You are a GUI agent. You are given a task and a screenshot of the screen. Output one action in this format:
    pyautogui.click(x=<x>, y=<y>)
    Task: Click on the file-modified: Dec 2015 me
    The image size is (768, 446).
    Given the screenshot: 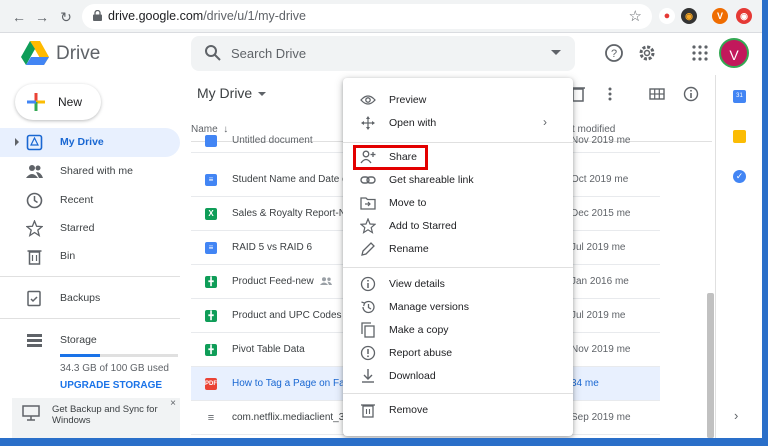 What is the action you would take?
    pyautogui.click(x=601, y=213)
    